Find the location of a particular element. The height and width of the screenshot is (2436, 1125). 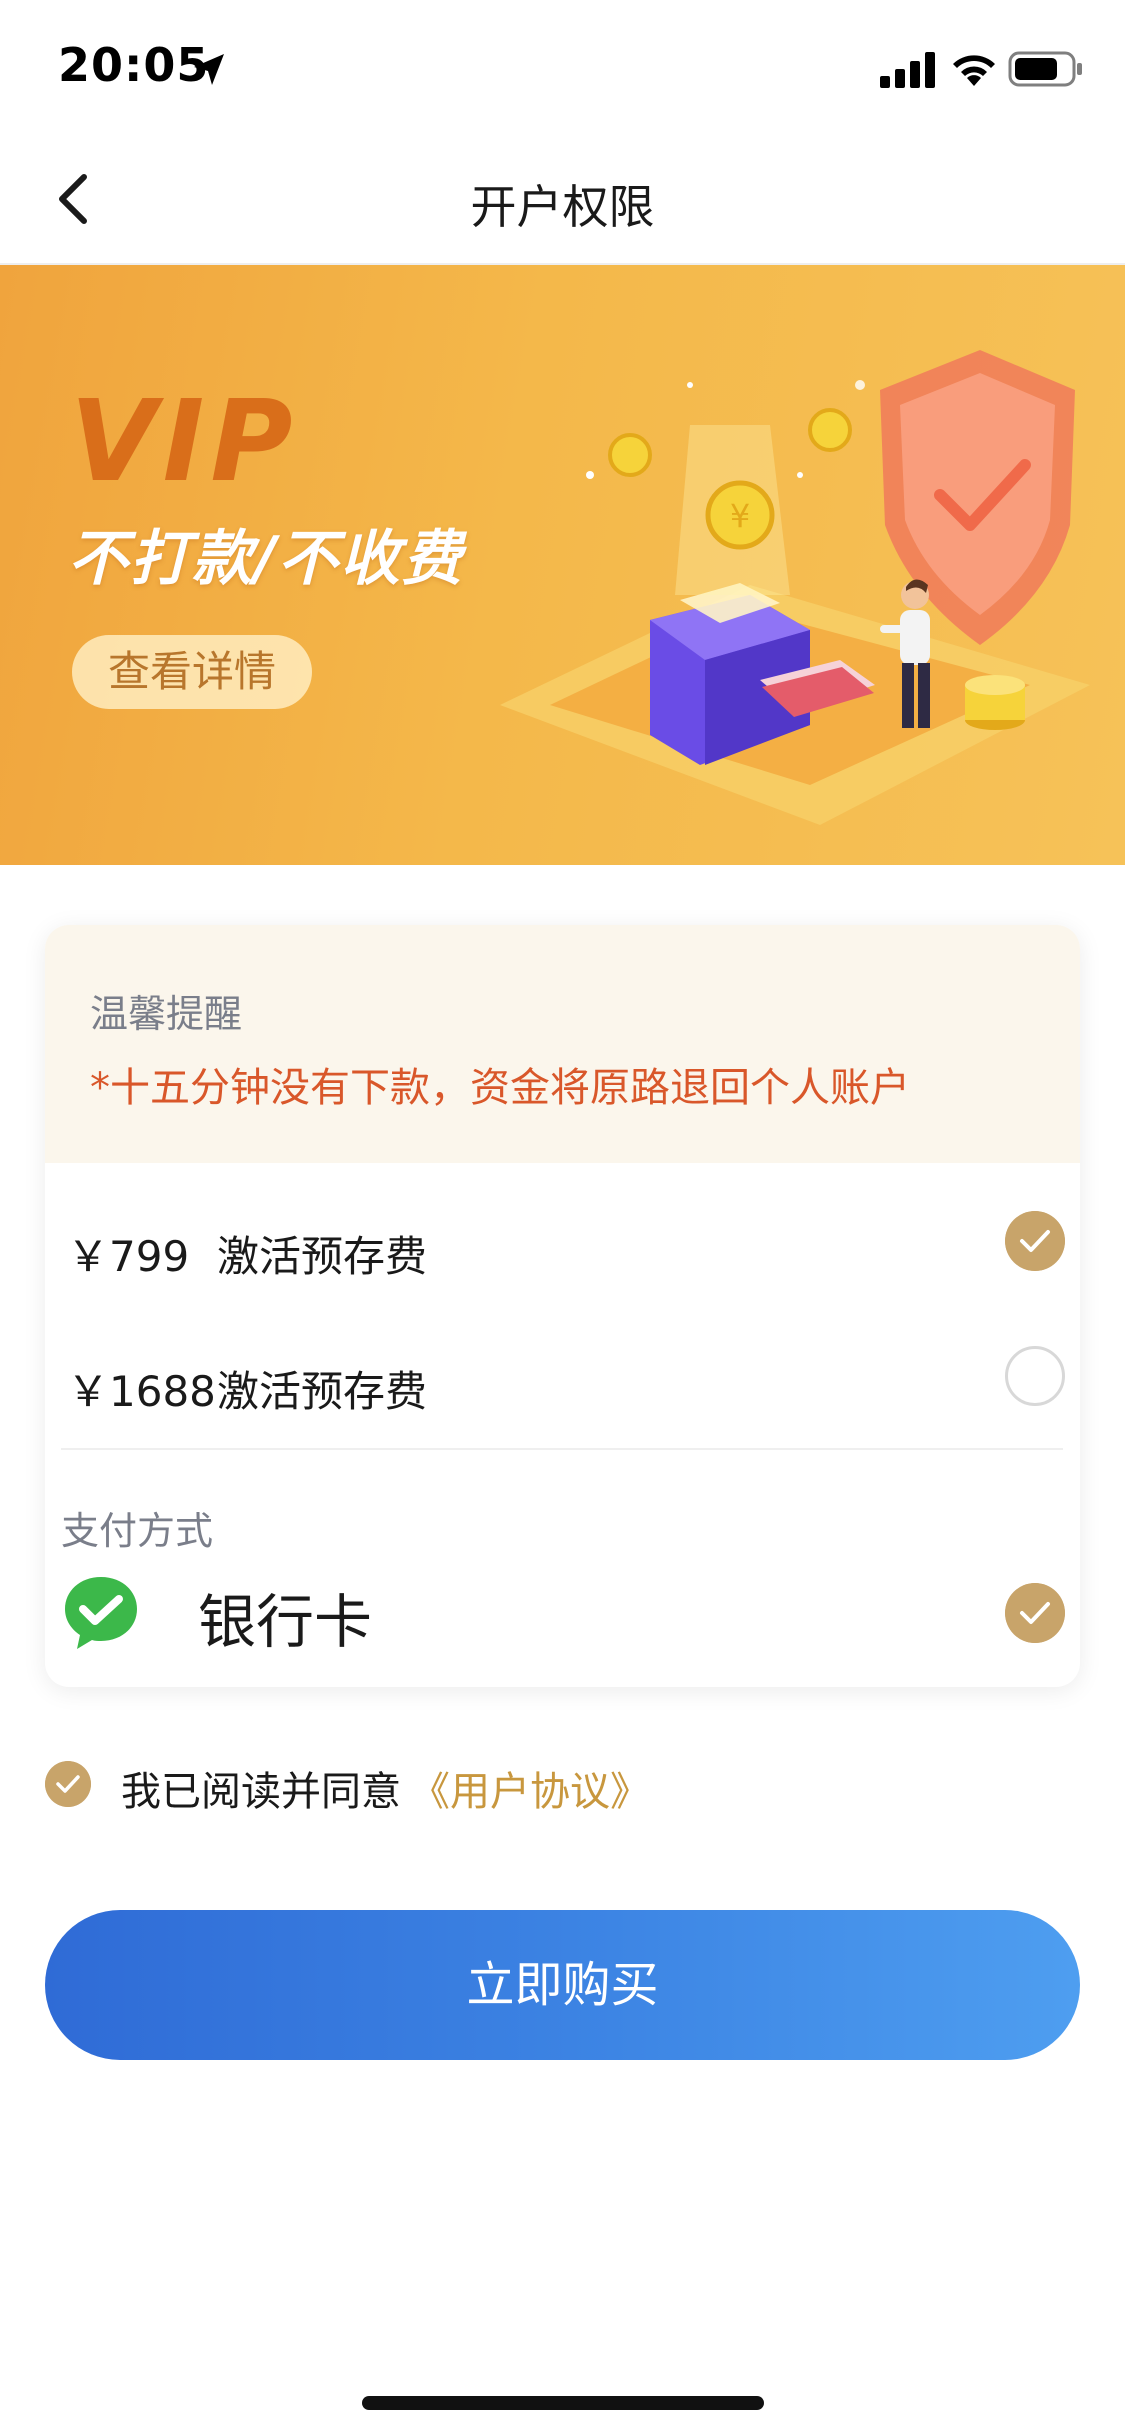

cellular-signal-icon is located at coordinates (907, 70).